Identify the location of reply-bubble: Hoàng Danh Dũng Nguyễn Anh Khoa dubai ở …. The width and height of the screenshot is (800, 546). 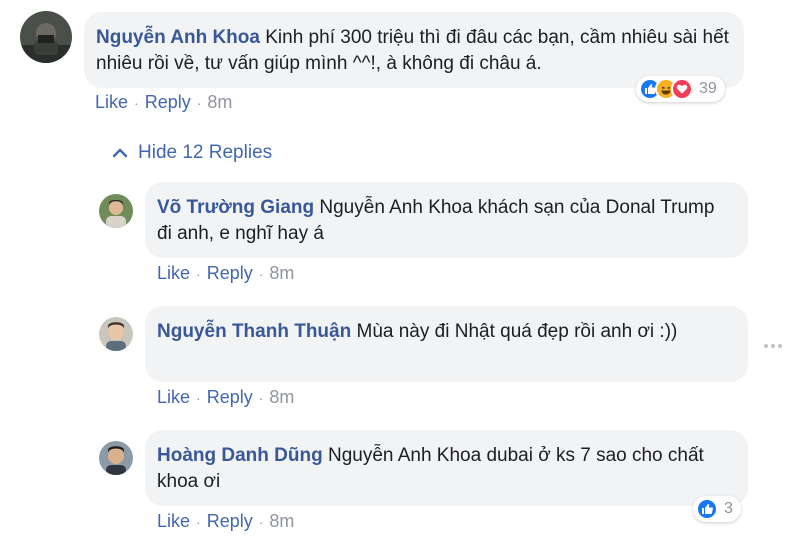
(446, 468).